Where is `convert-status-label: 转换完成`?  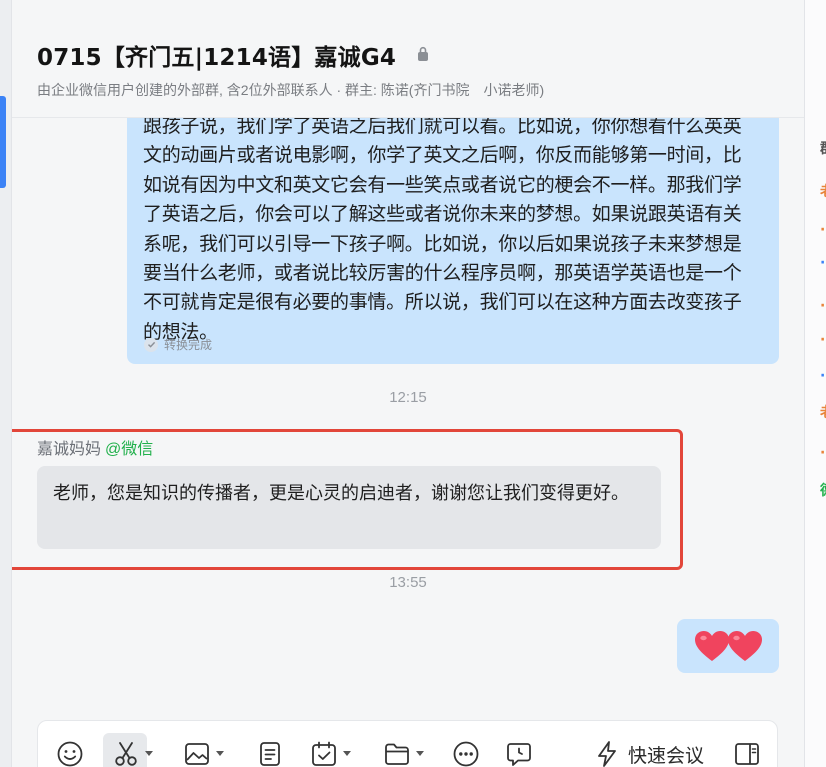 convert-status-label: 转换完成 is located at coordinates (188, 345).